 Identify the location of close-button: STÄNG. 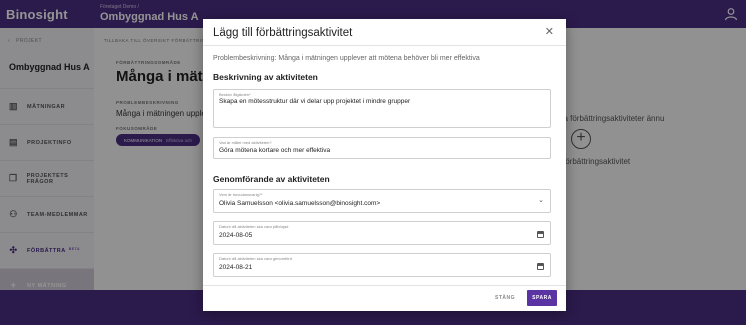
(505, 298).